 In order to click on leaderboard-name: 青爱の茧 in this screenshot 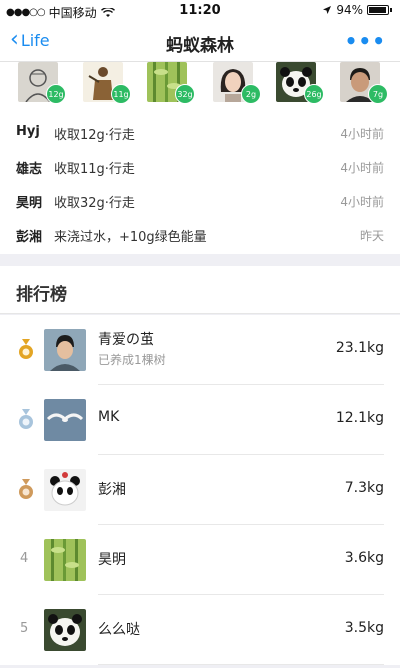, I will do `click(126, 340)`.